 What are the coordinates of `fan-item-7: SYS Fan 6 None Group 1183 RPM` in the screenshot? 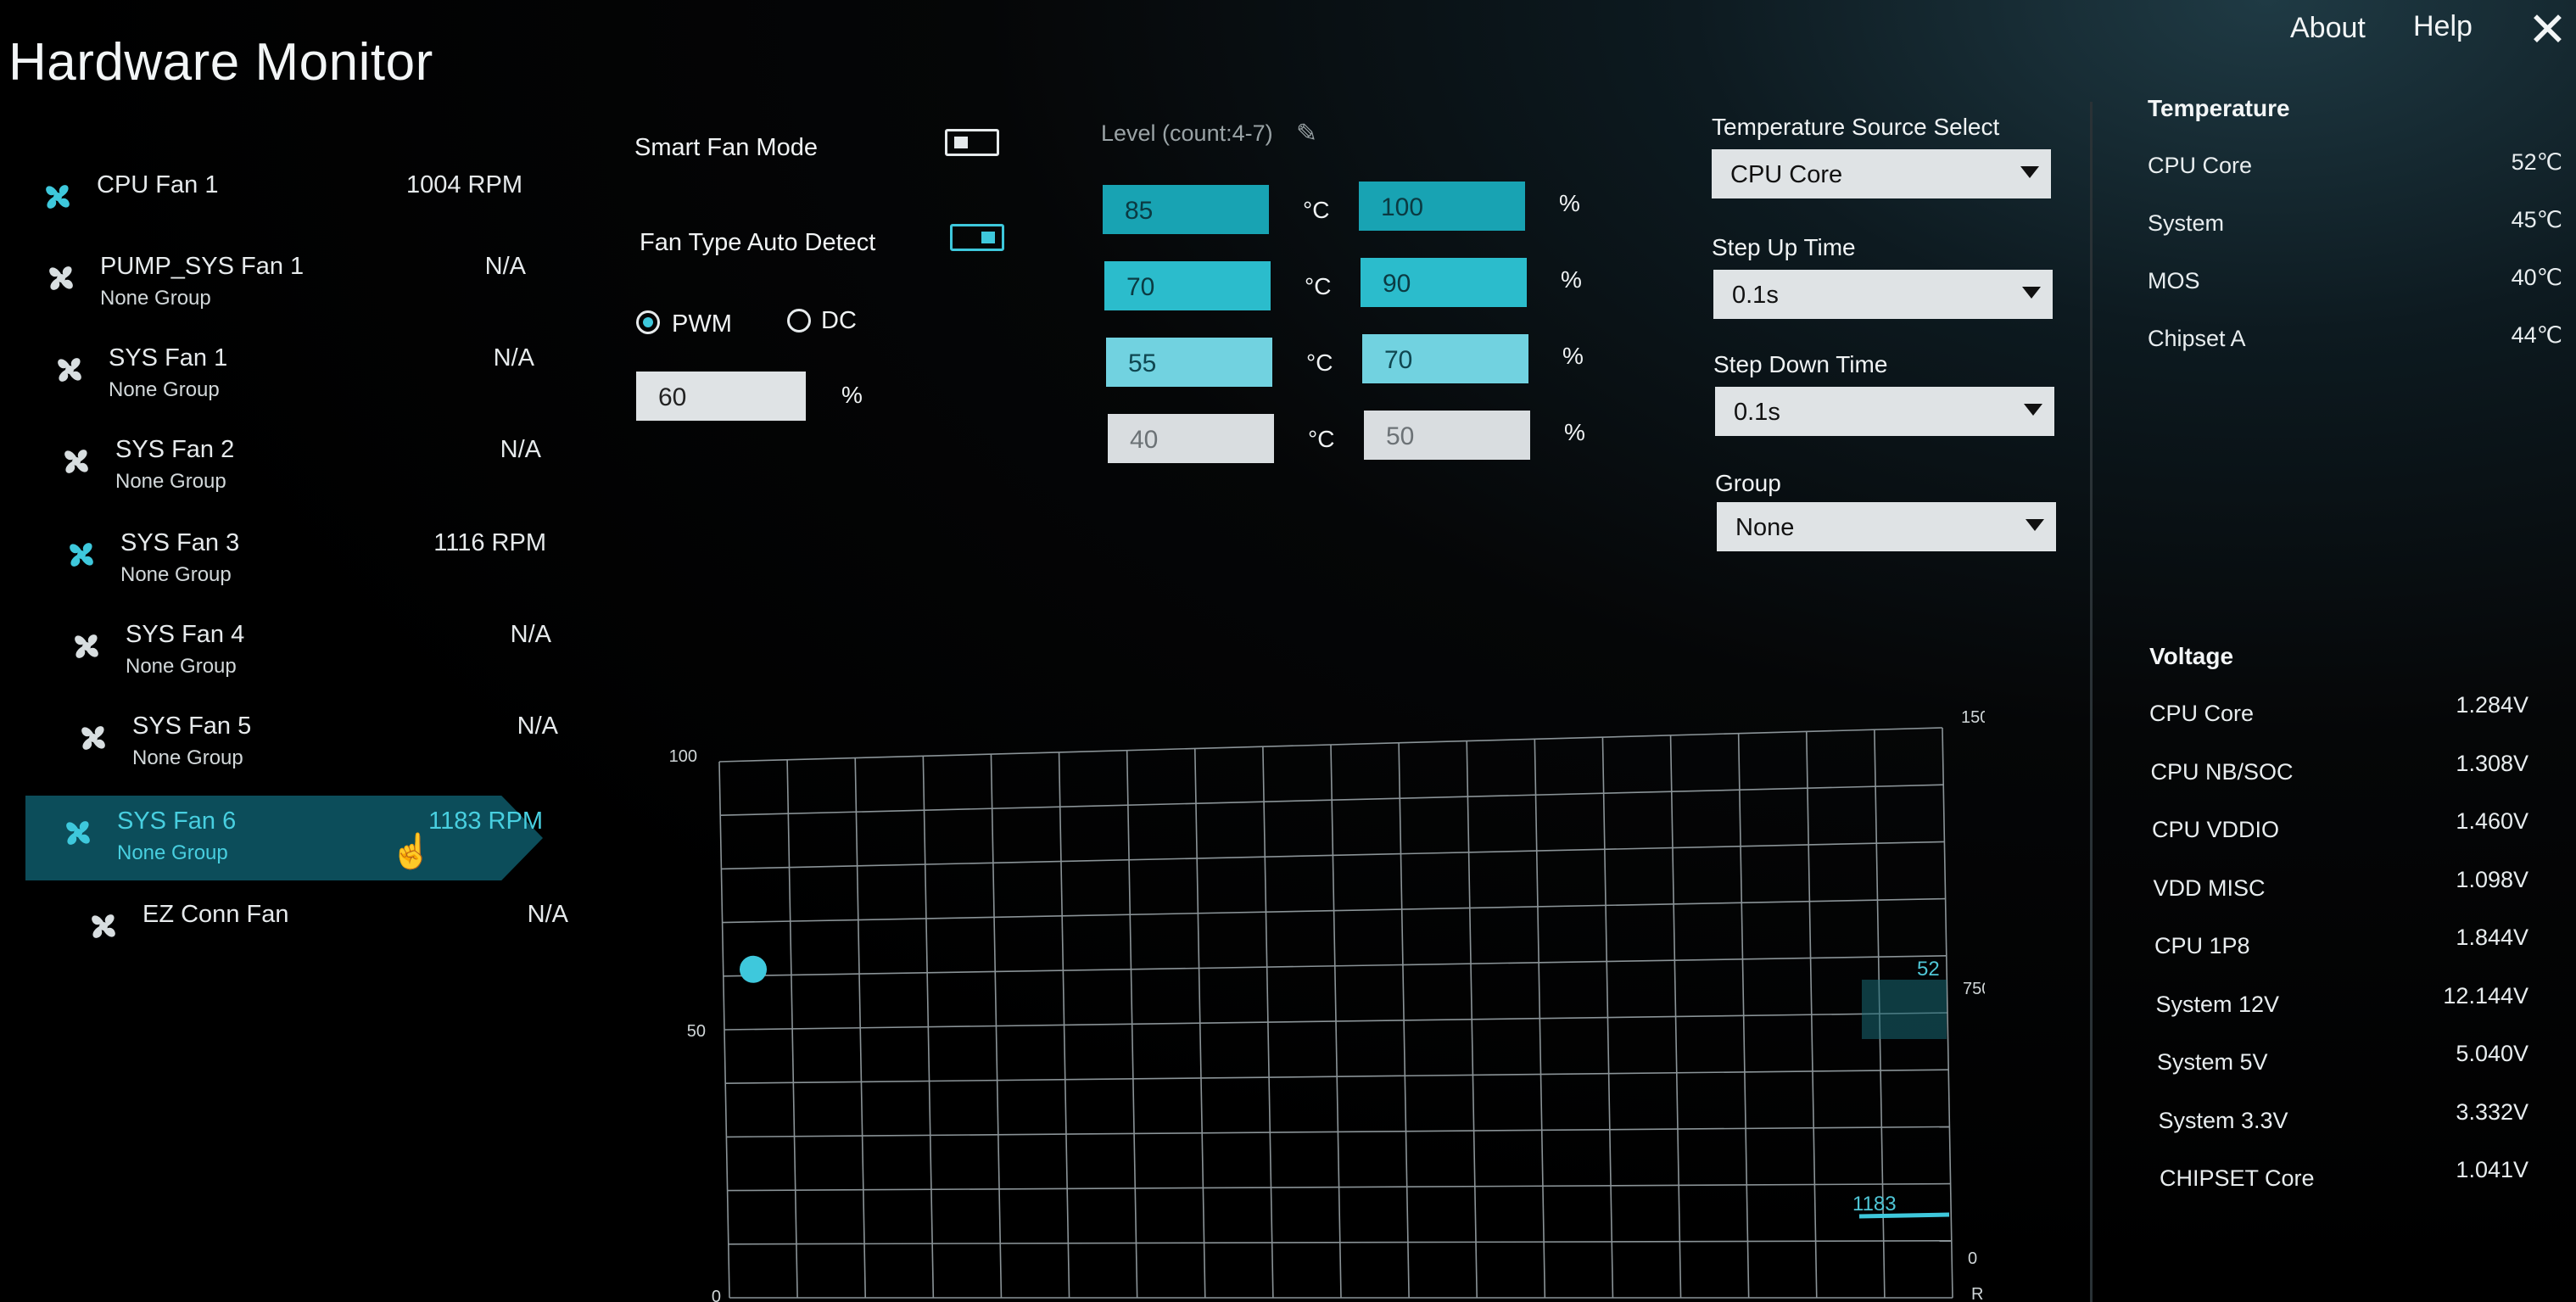 It's located at (296, 839).